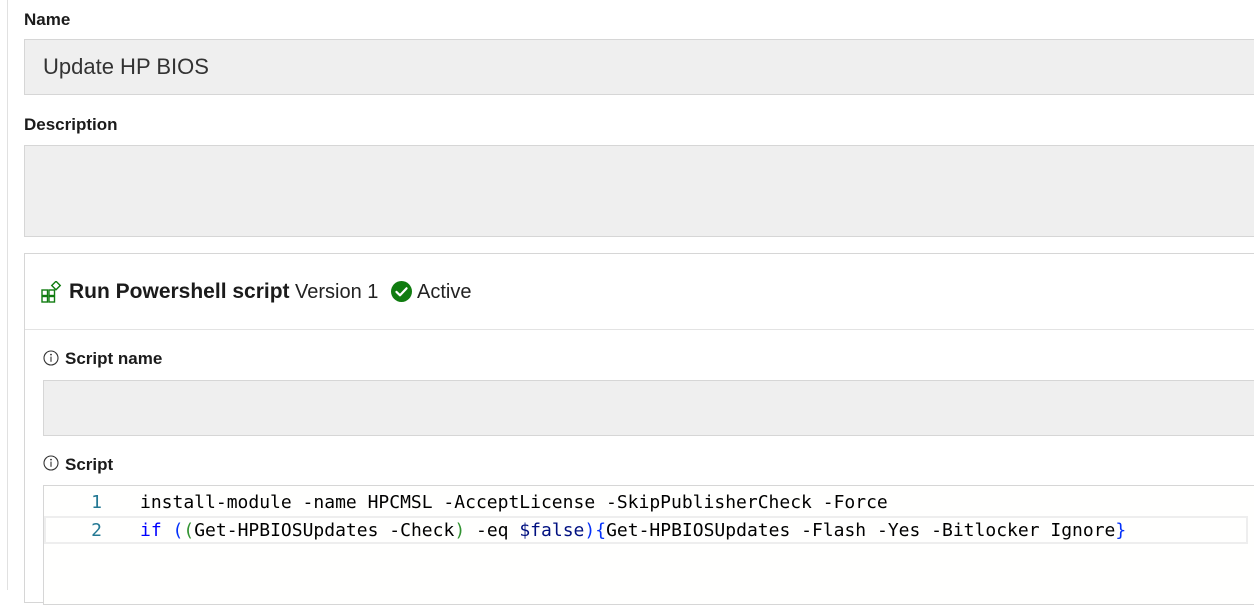 The image size is (1254, 605). Describe the element at coordinates (639, 191) in the screenshot. I see `description-field` at that location.